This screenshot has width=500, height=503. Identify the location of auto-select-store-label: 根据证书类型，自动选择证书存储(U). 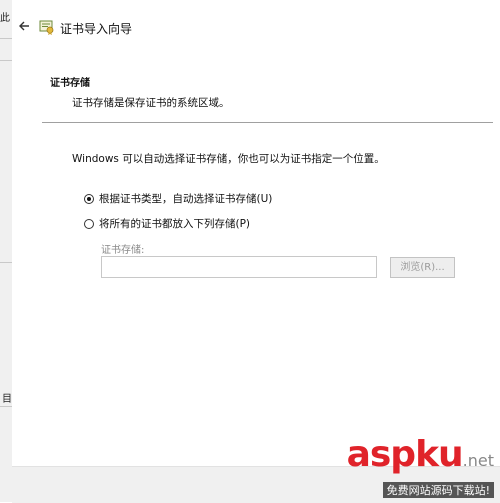
(186, 199).